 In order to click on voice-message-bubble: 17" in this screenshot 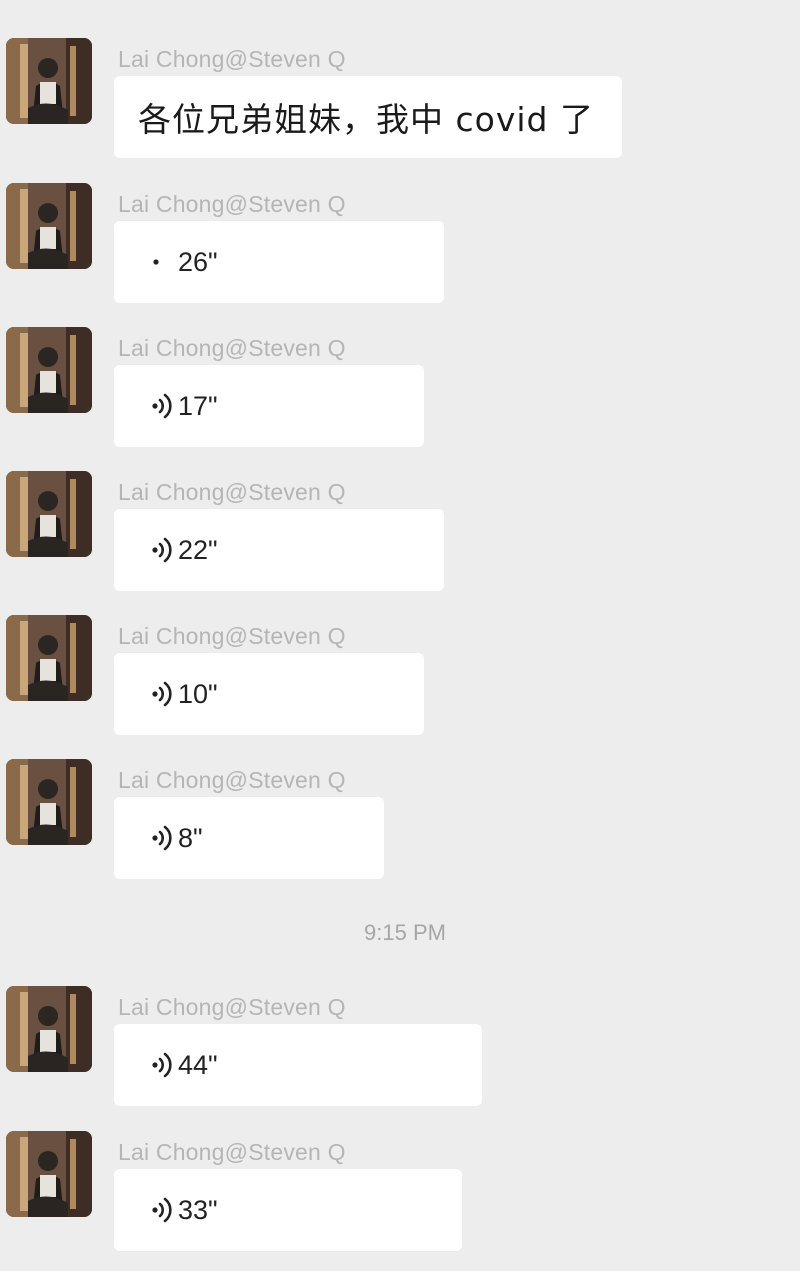, I will do `click(269, 406)`.